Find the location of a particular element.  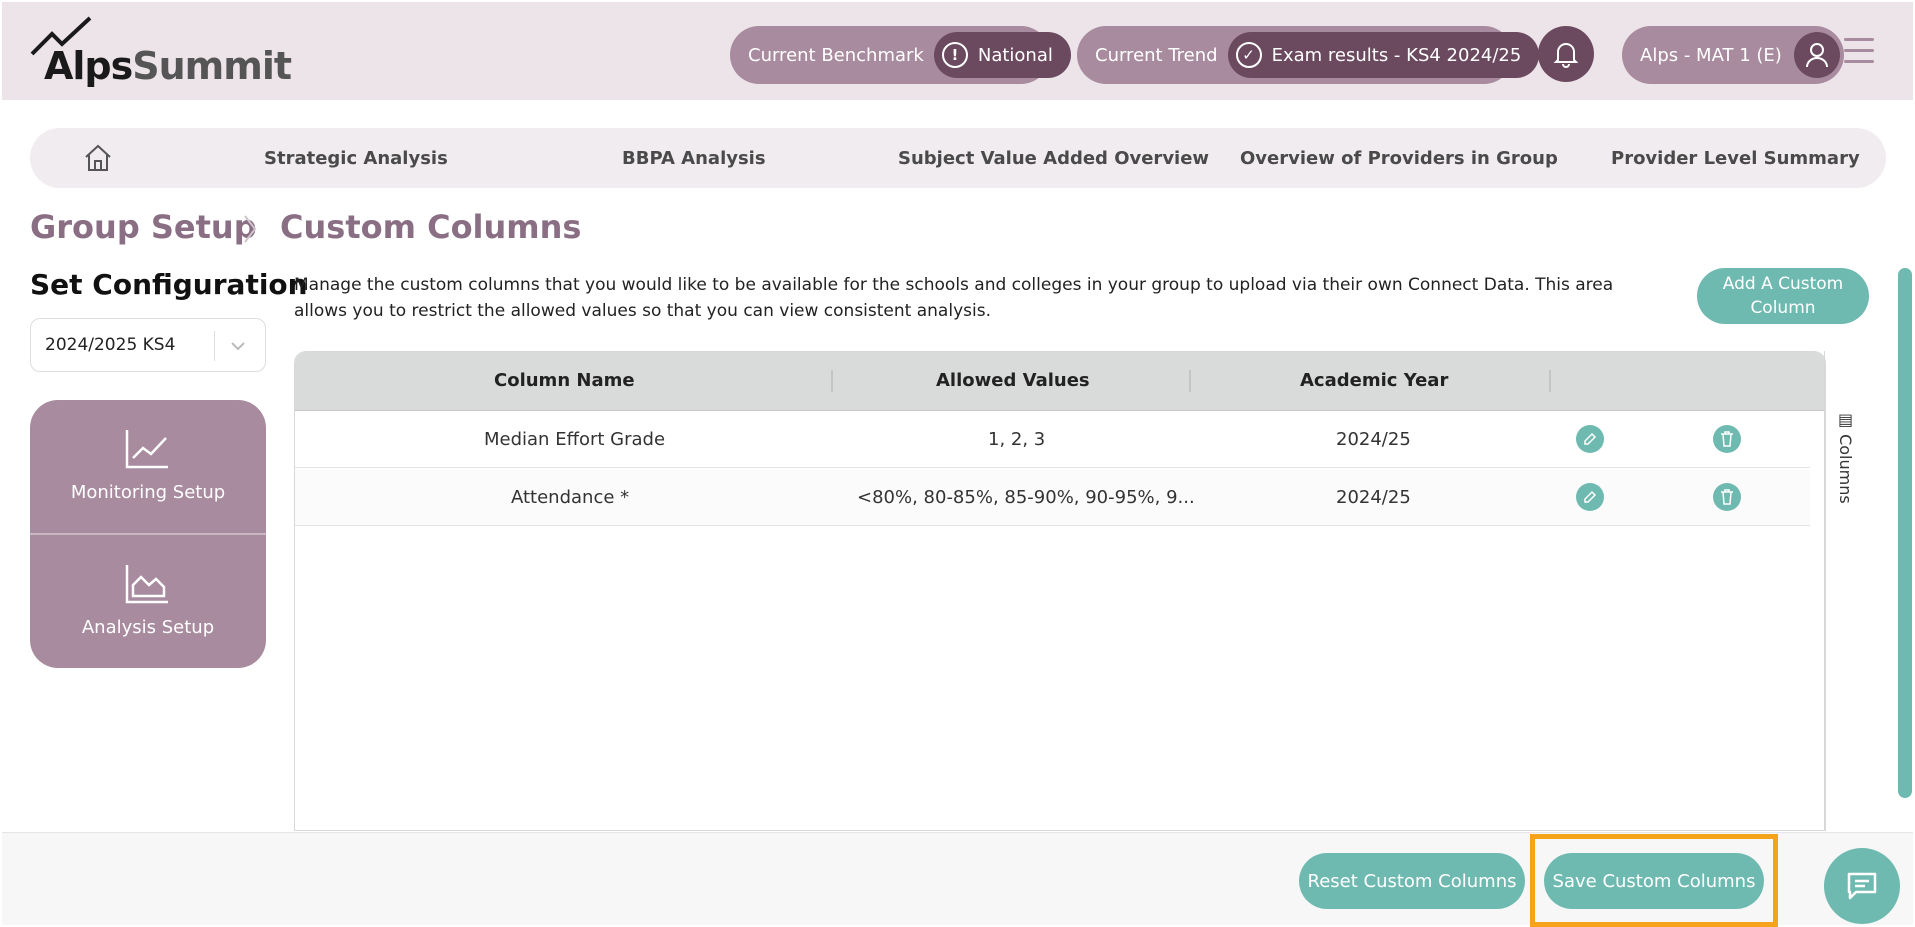

config-select-value: 2024/2025 KS4 is located at coordinates (110, 345).